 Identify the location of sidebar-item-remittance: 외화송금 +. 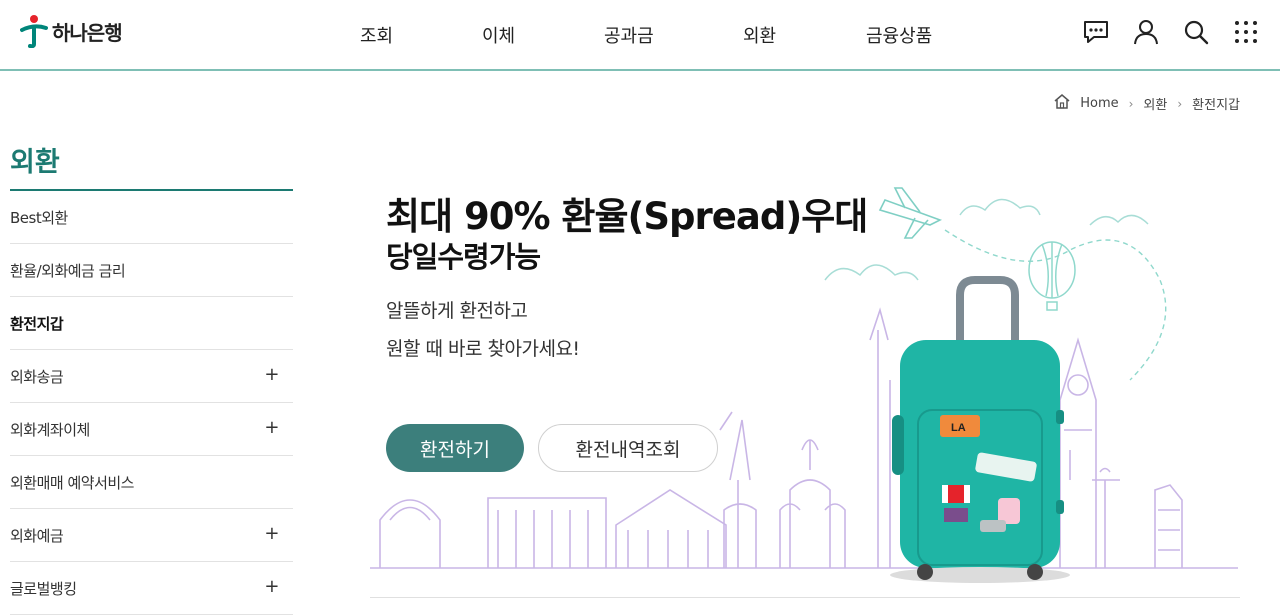
(151, 376).